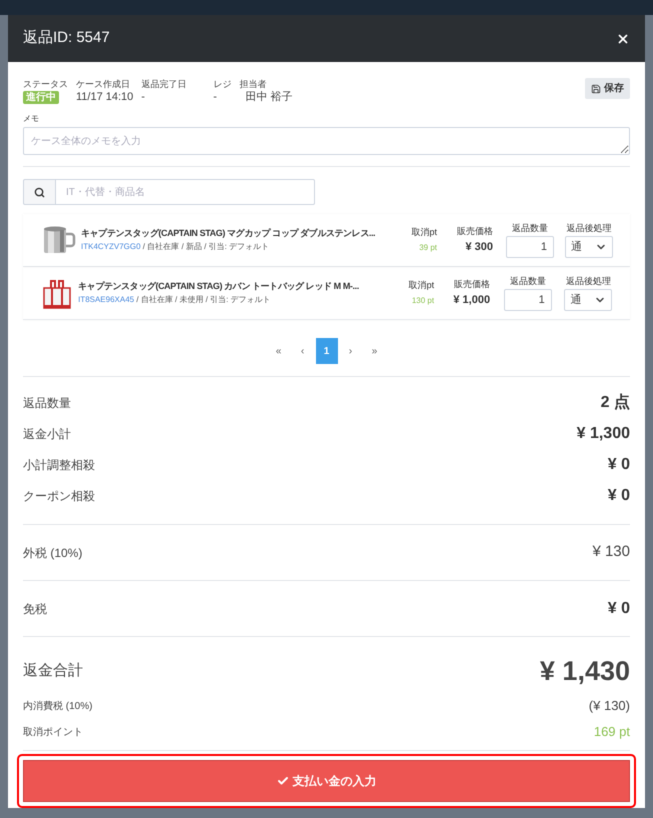 The width and height of the screenshot is (653, 818). I want to click on save-icon, so click(596, 89).